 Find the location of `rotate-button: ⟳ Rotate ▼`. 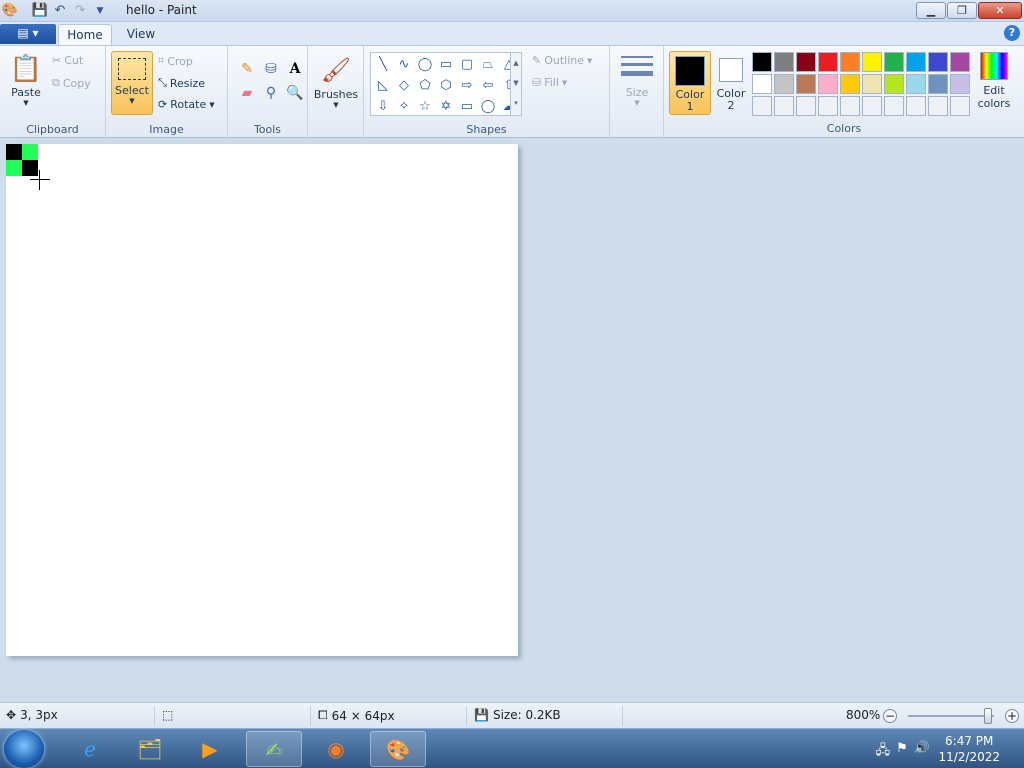

rotate-button: ⟳ Rotate ▼ is located at coordinates (186, 104).